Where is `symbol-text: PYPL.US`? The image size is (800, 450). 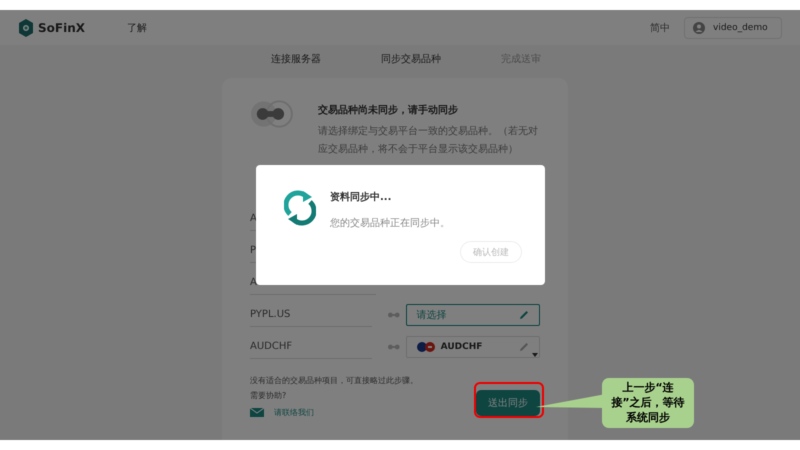 symbol-text: PYPL.US is located at coordinates (311, 315).